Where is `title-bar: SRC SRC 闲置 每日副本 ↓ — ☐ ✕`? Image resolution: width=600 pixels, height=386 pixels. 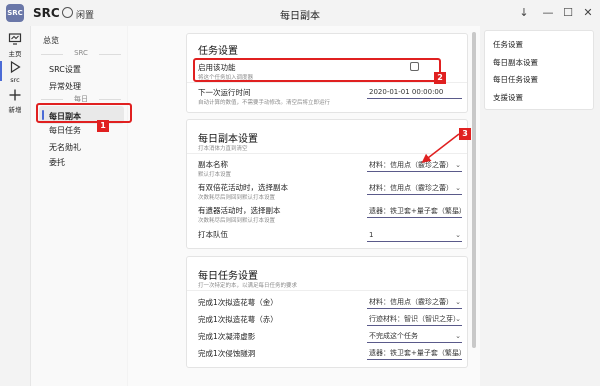 title-bar: SRC SRC 闲置 每日副本 ↓ — ☐ ✕ is located at coordinates (300, 13).